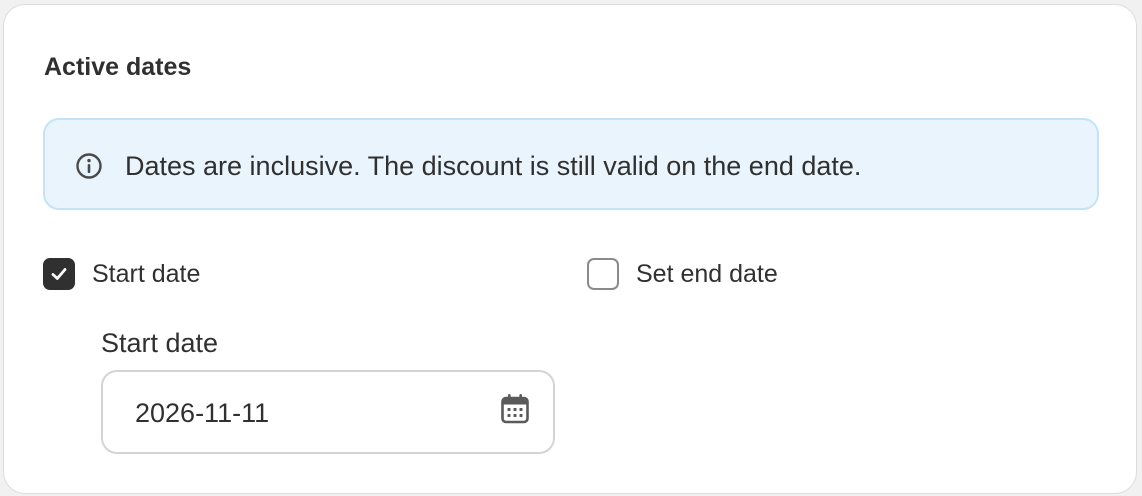  I want to click on info-icon, so click(89, 166).